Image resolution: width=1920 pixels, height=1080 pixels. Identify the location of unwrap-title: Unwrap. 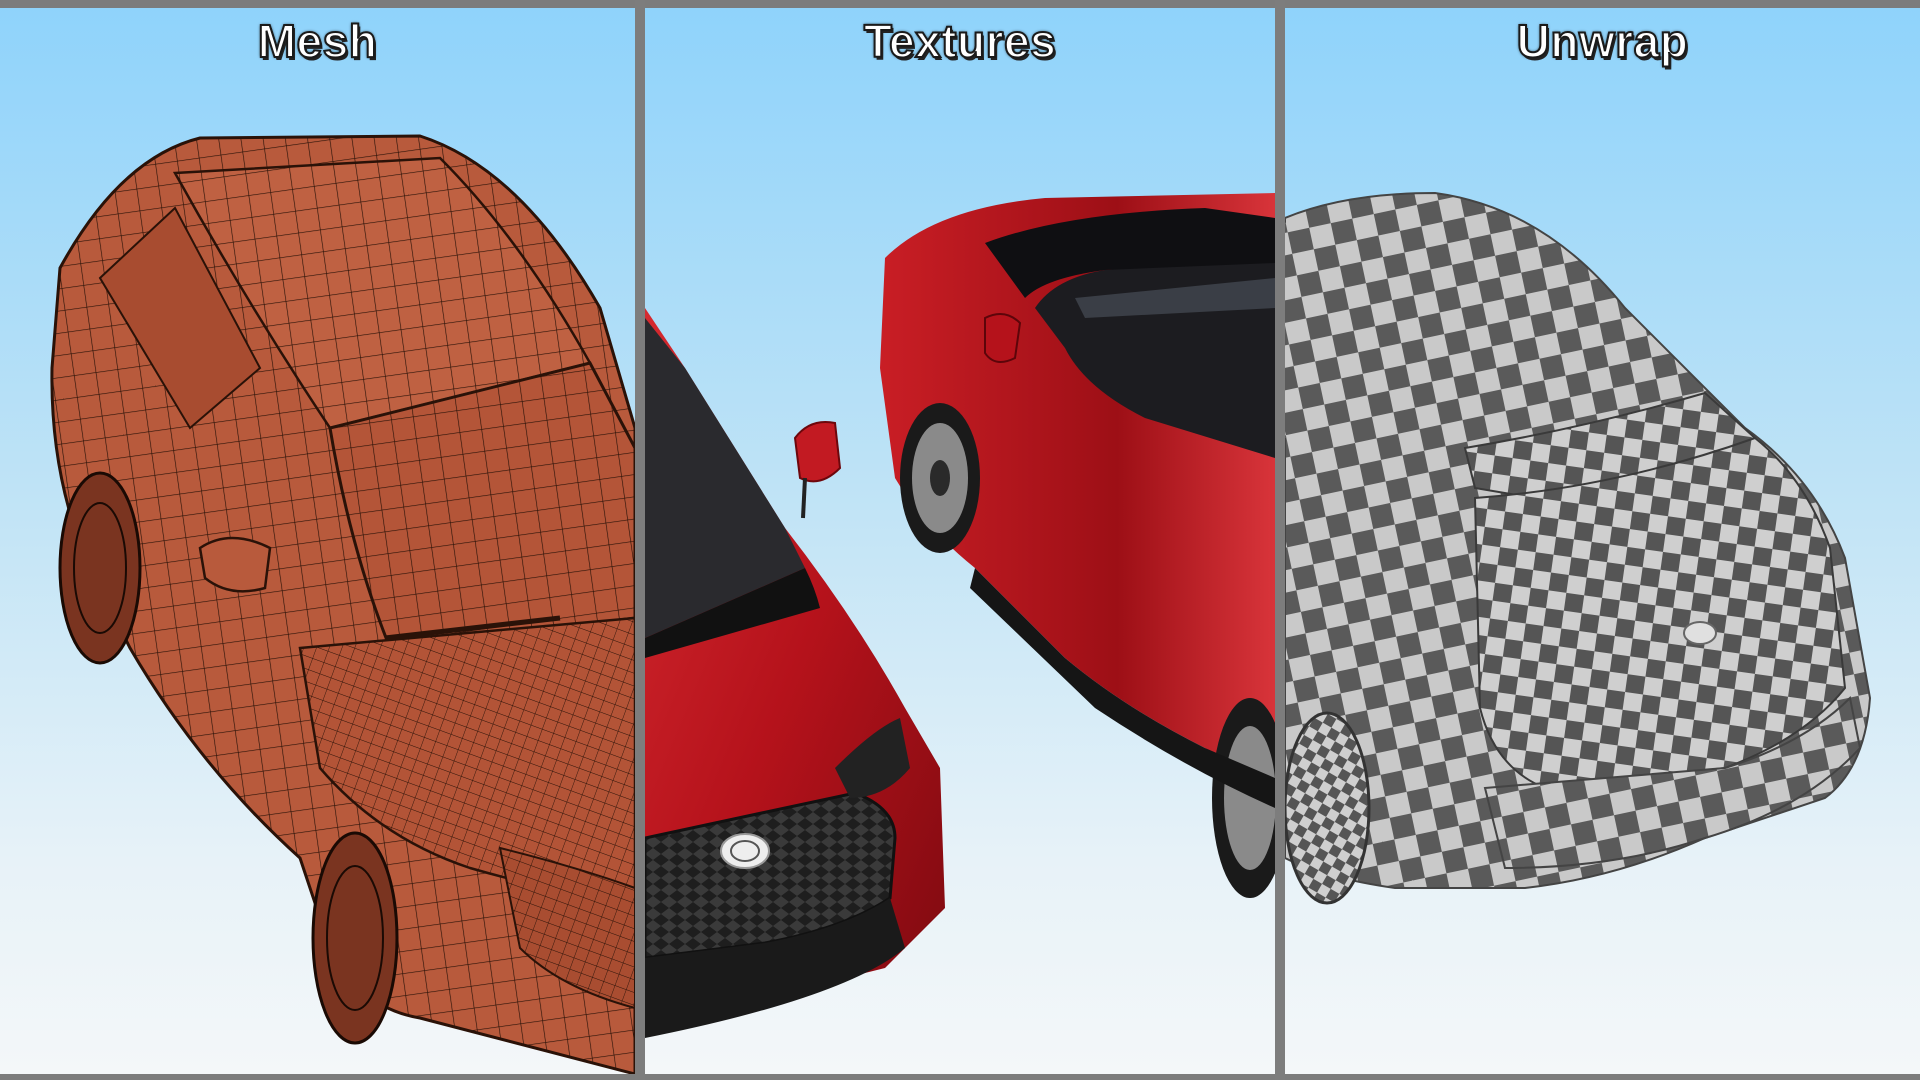
(1602, 41).